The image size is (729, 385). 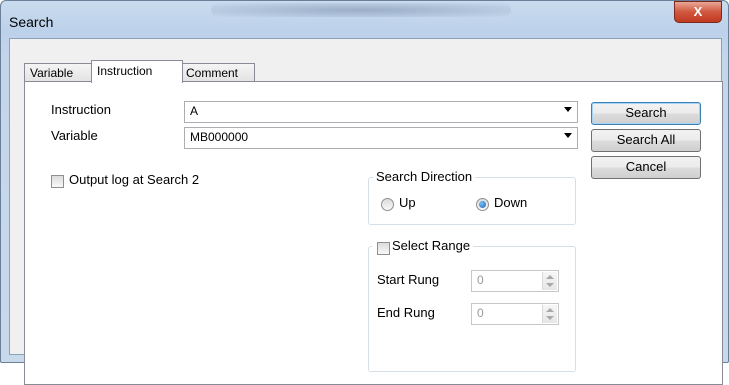 I want to click on start-rung-value: 0, so click(x=480, y=280).